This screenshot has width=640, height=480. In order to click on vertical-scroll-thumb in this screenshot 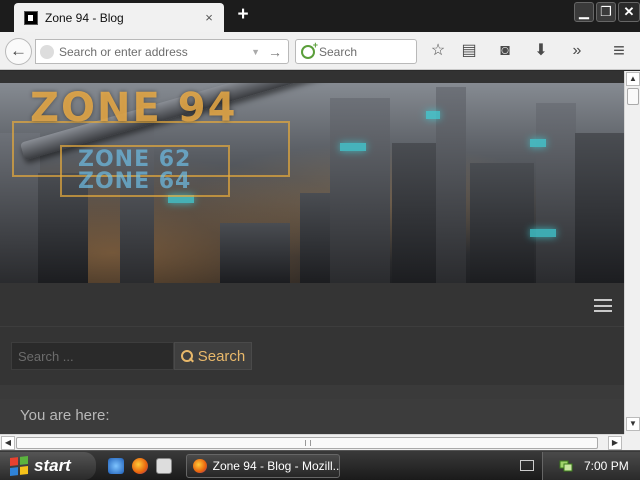, I will do `click(633, 96)`.